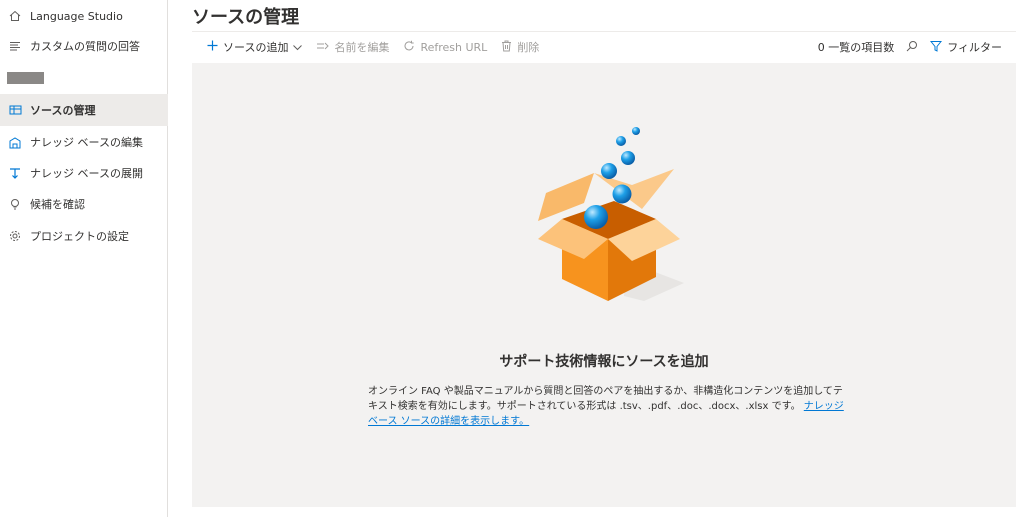 The width and height of the screenshot is (1024, 517). I want to click on refresh-url-label: Refresh URL, so click(454, 47).